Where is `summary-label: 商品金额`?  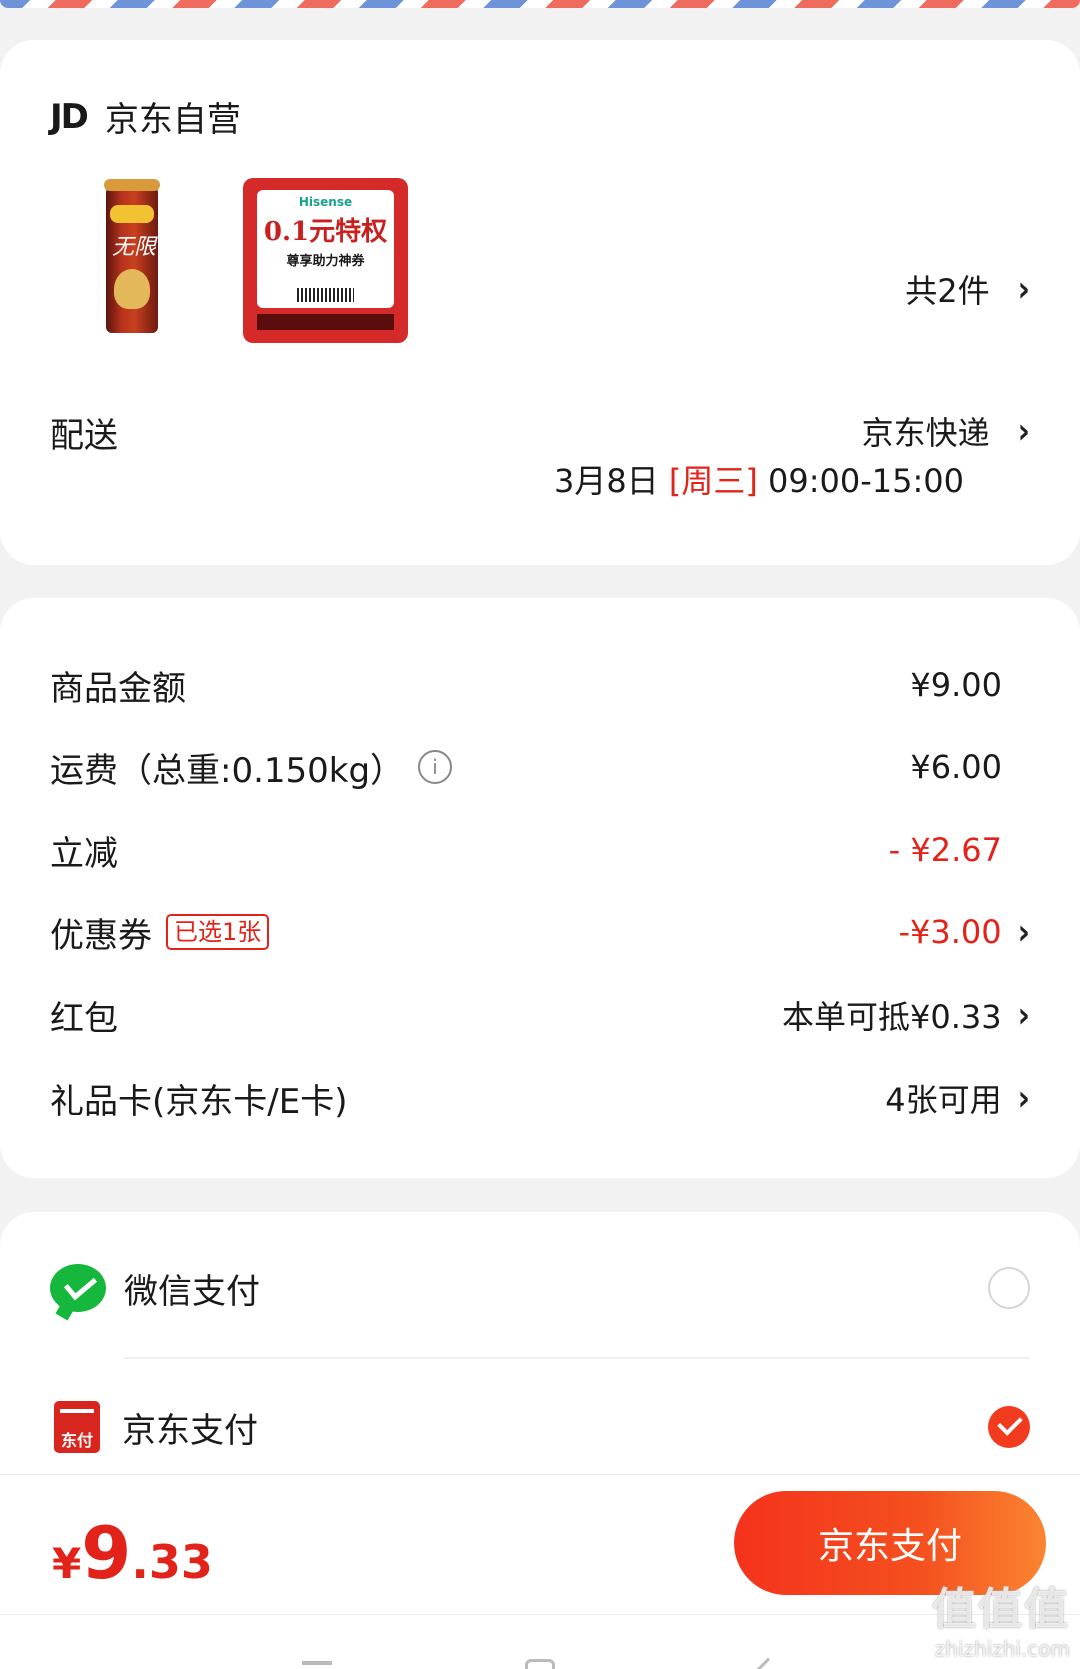 summary-label: 商品金额 is located at coordinates (118, 688).